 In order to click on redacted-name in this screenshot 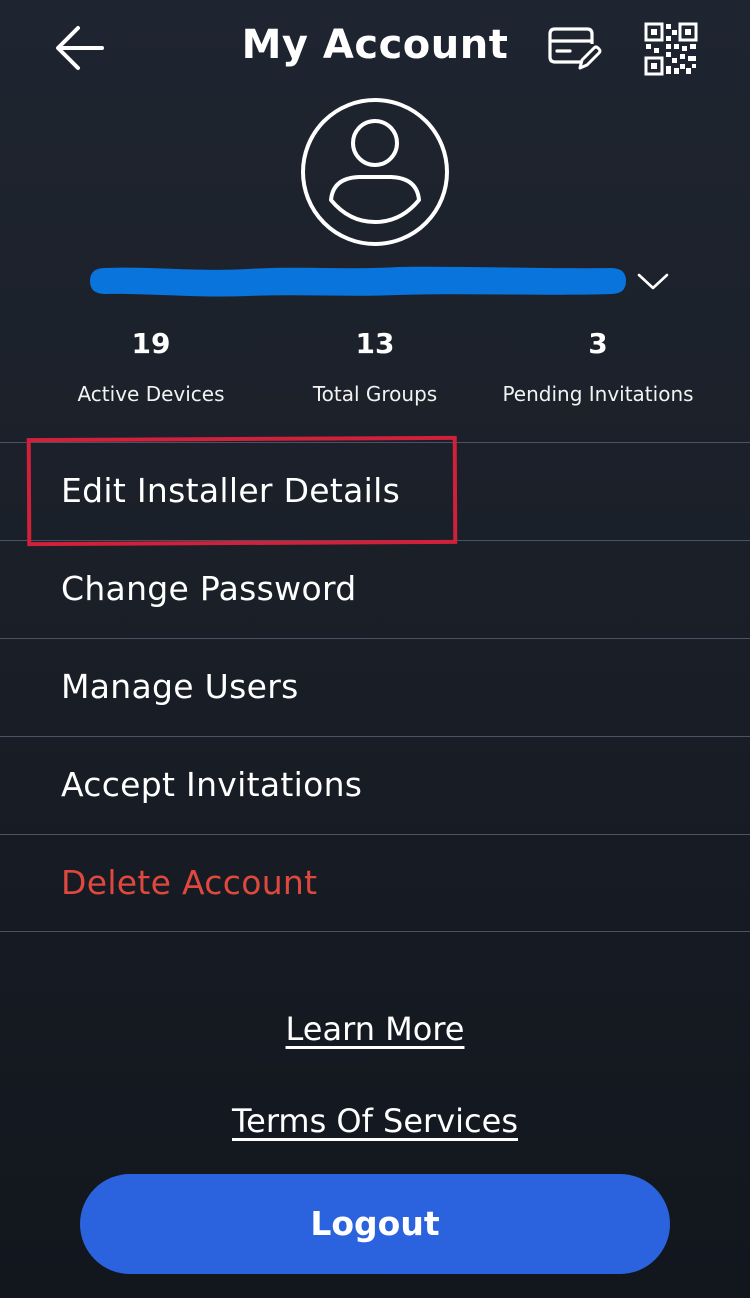, I will do `click(358, 281)`.